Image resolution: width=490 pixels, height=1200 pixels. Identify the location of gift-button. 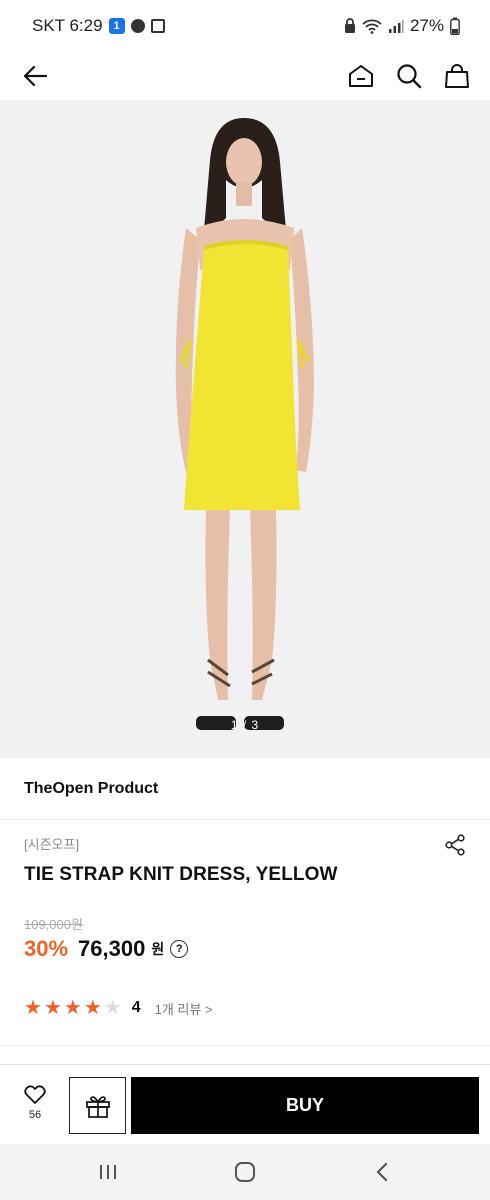
(97, 1105).